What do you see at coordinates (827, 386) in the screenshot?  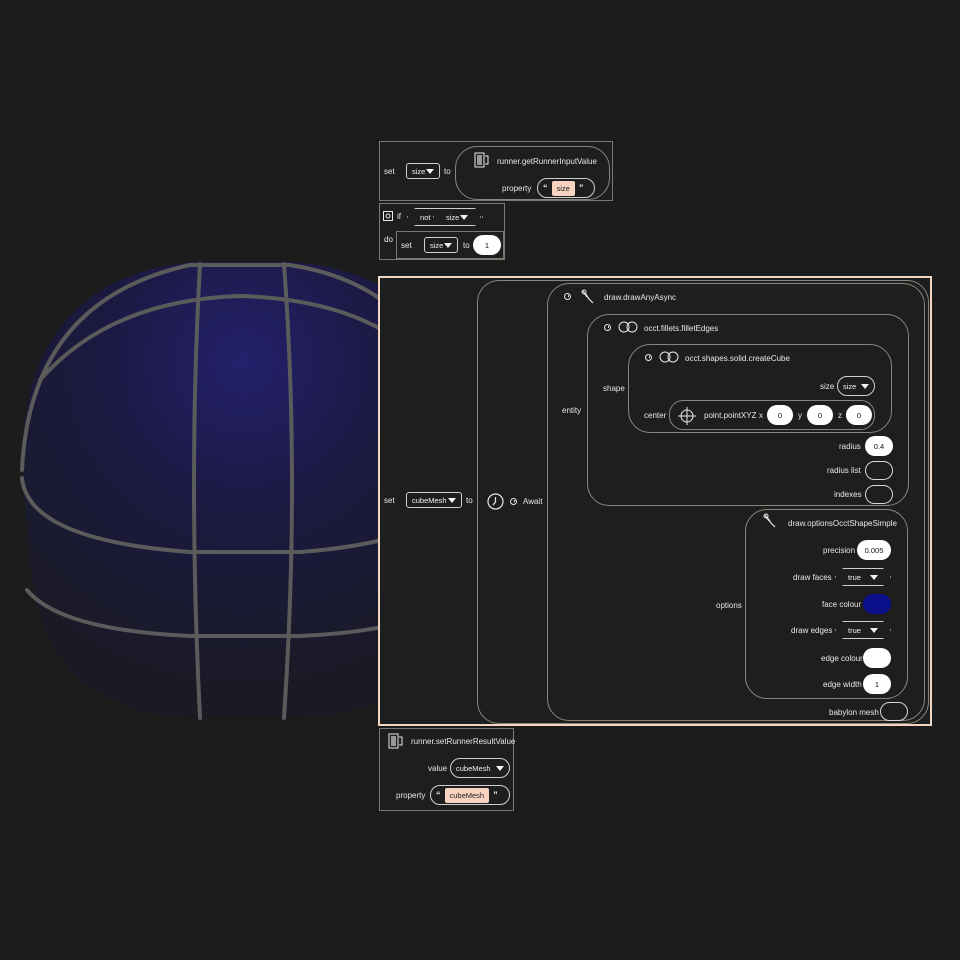 I see `size-label: size` at bounding box center [827, 386].